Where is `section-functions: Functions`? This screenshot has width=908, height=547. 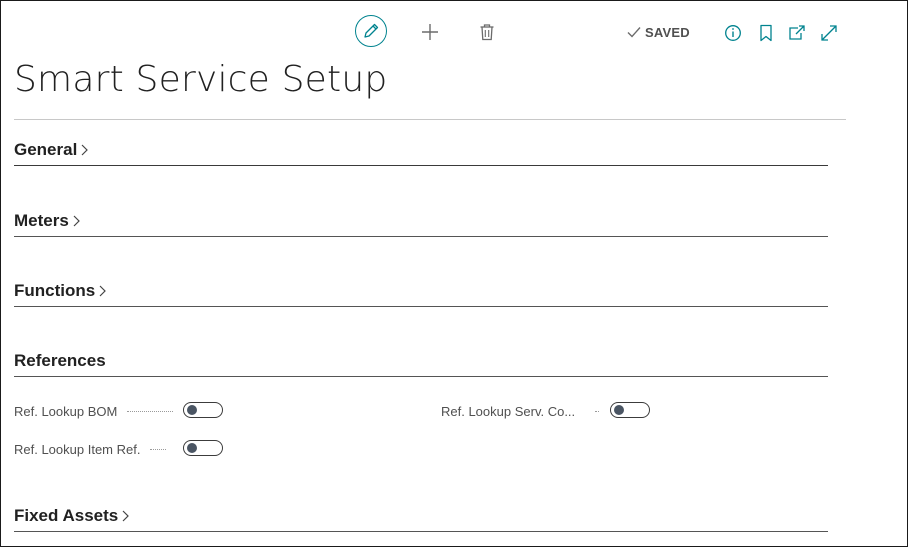 section-functions: Functions is located at coordinates (421, 293).